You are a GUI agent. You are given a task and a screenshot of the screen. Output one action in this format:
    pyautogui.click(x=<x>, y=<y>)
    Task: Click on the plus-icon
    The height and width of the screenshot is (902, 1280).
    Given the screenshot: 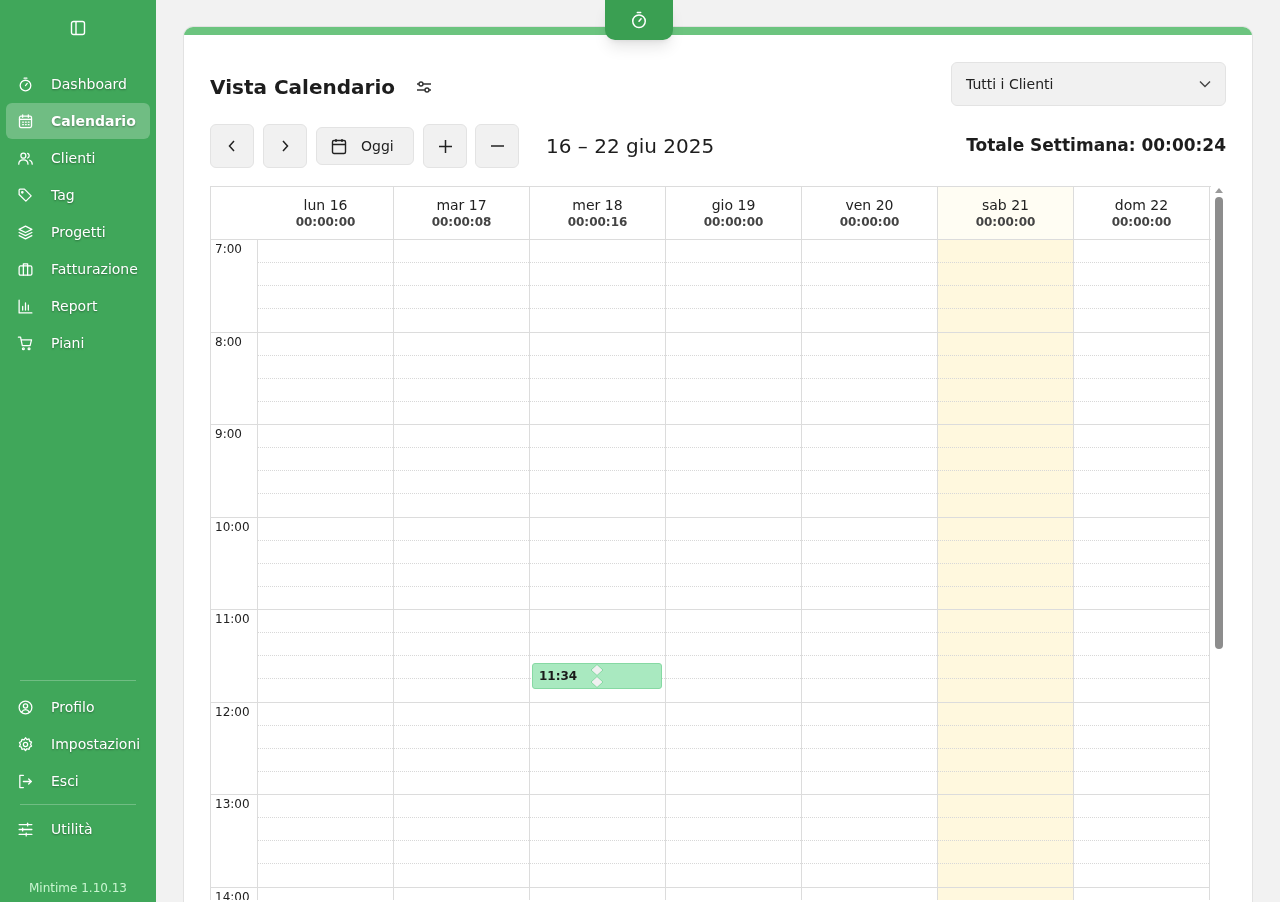 What is the action you would take?
    pyautogui.click(x=445, y=146)
    